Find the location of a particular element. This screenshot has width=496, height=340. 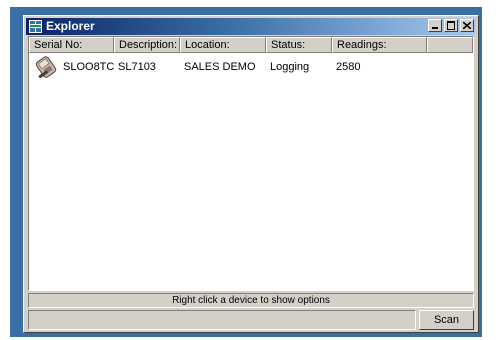

window-controls is located at coordinates (450, 26).